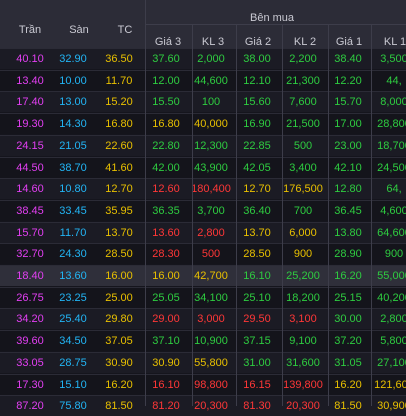 The image size is (406, 416). What do you see at coordinates (211, 167) in the screenshot?
I see `cell-kl3: 43,900` at bounding box center [211, 167].